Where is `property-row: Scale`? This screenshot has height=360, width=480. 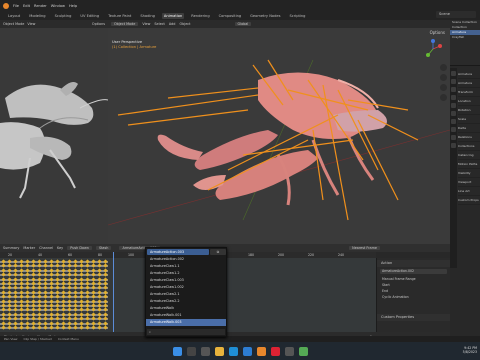
property-row: Scale is located at coordinates (469, 119).